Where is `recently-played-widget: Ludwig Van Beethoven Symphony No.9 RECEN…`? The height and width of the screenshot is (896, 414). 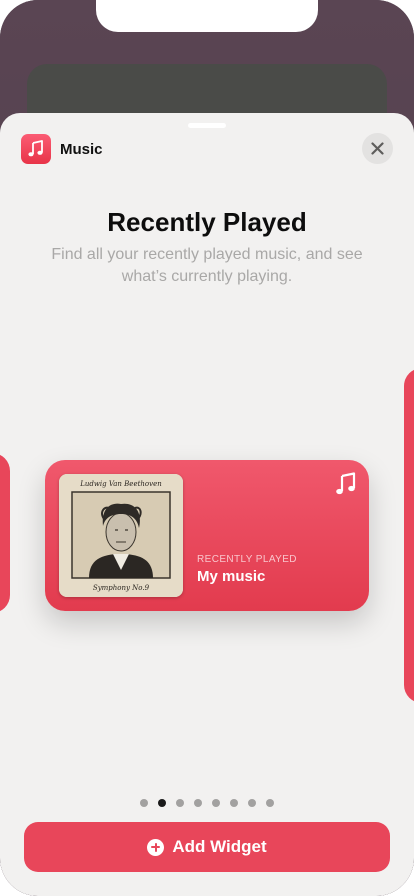
recently-played-widget: Ludwig Van Beethoven Symphony No.9 RECEN… is located at coordinates (207, 535).